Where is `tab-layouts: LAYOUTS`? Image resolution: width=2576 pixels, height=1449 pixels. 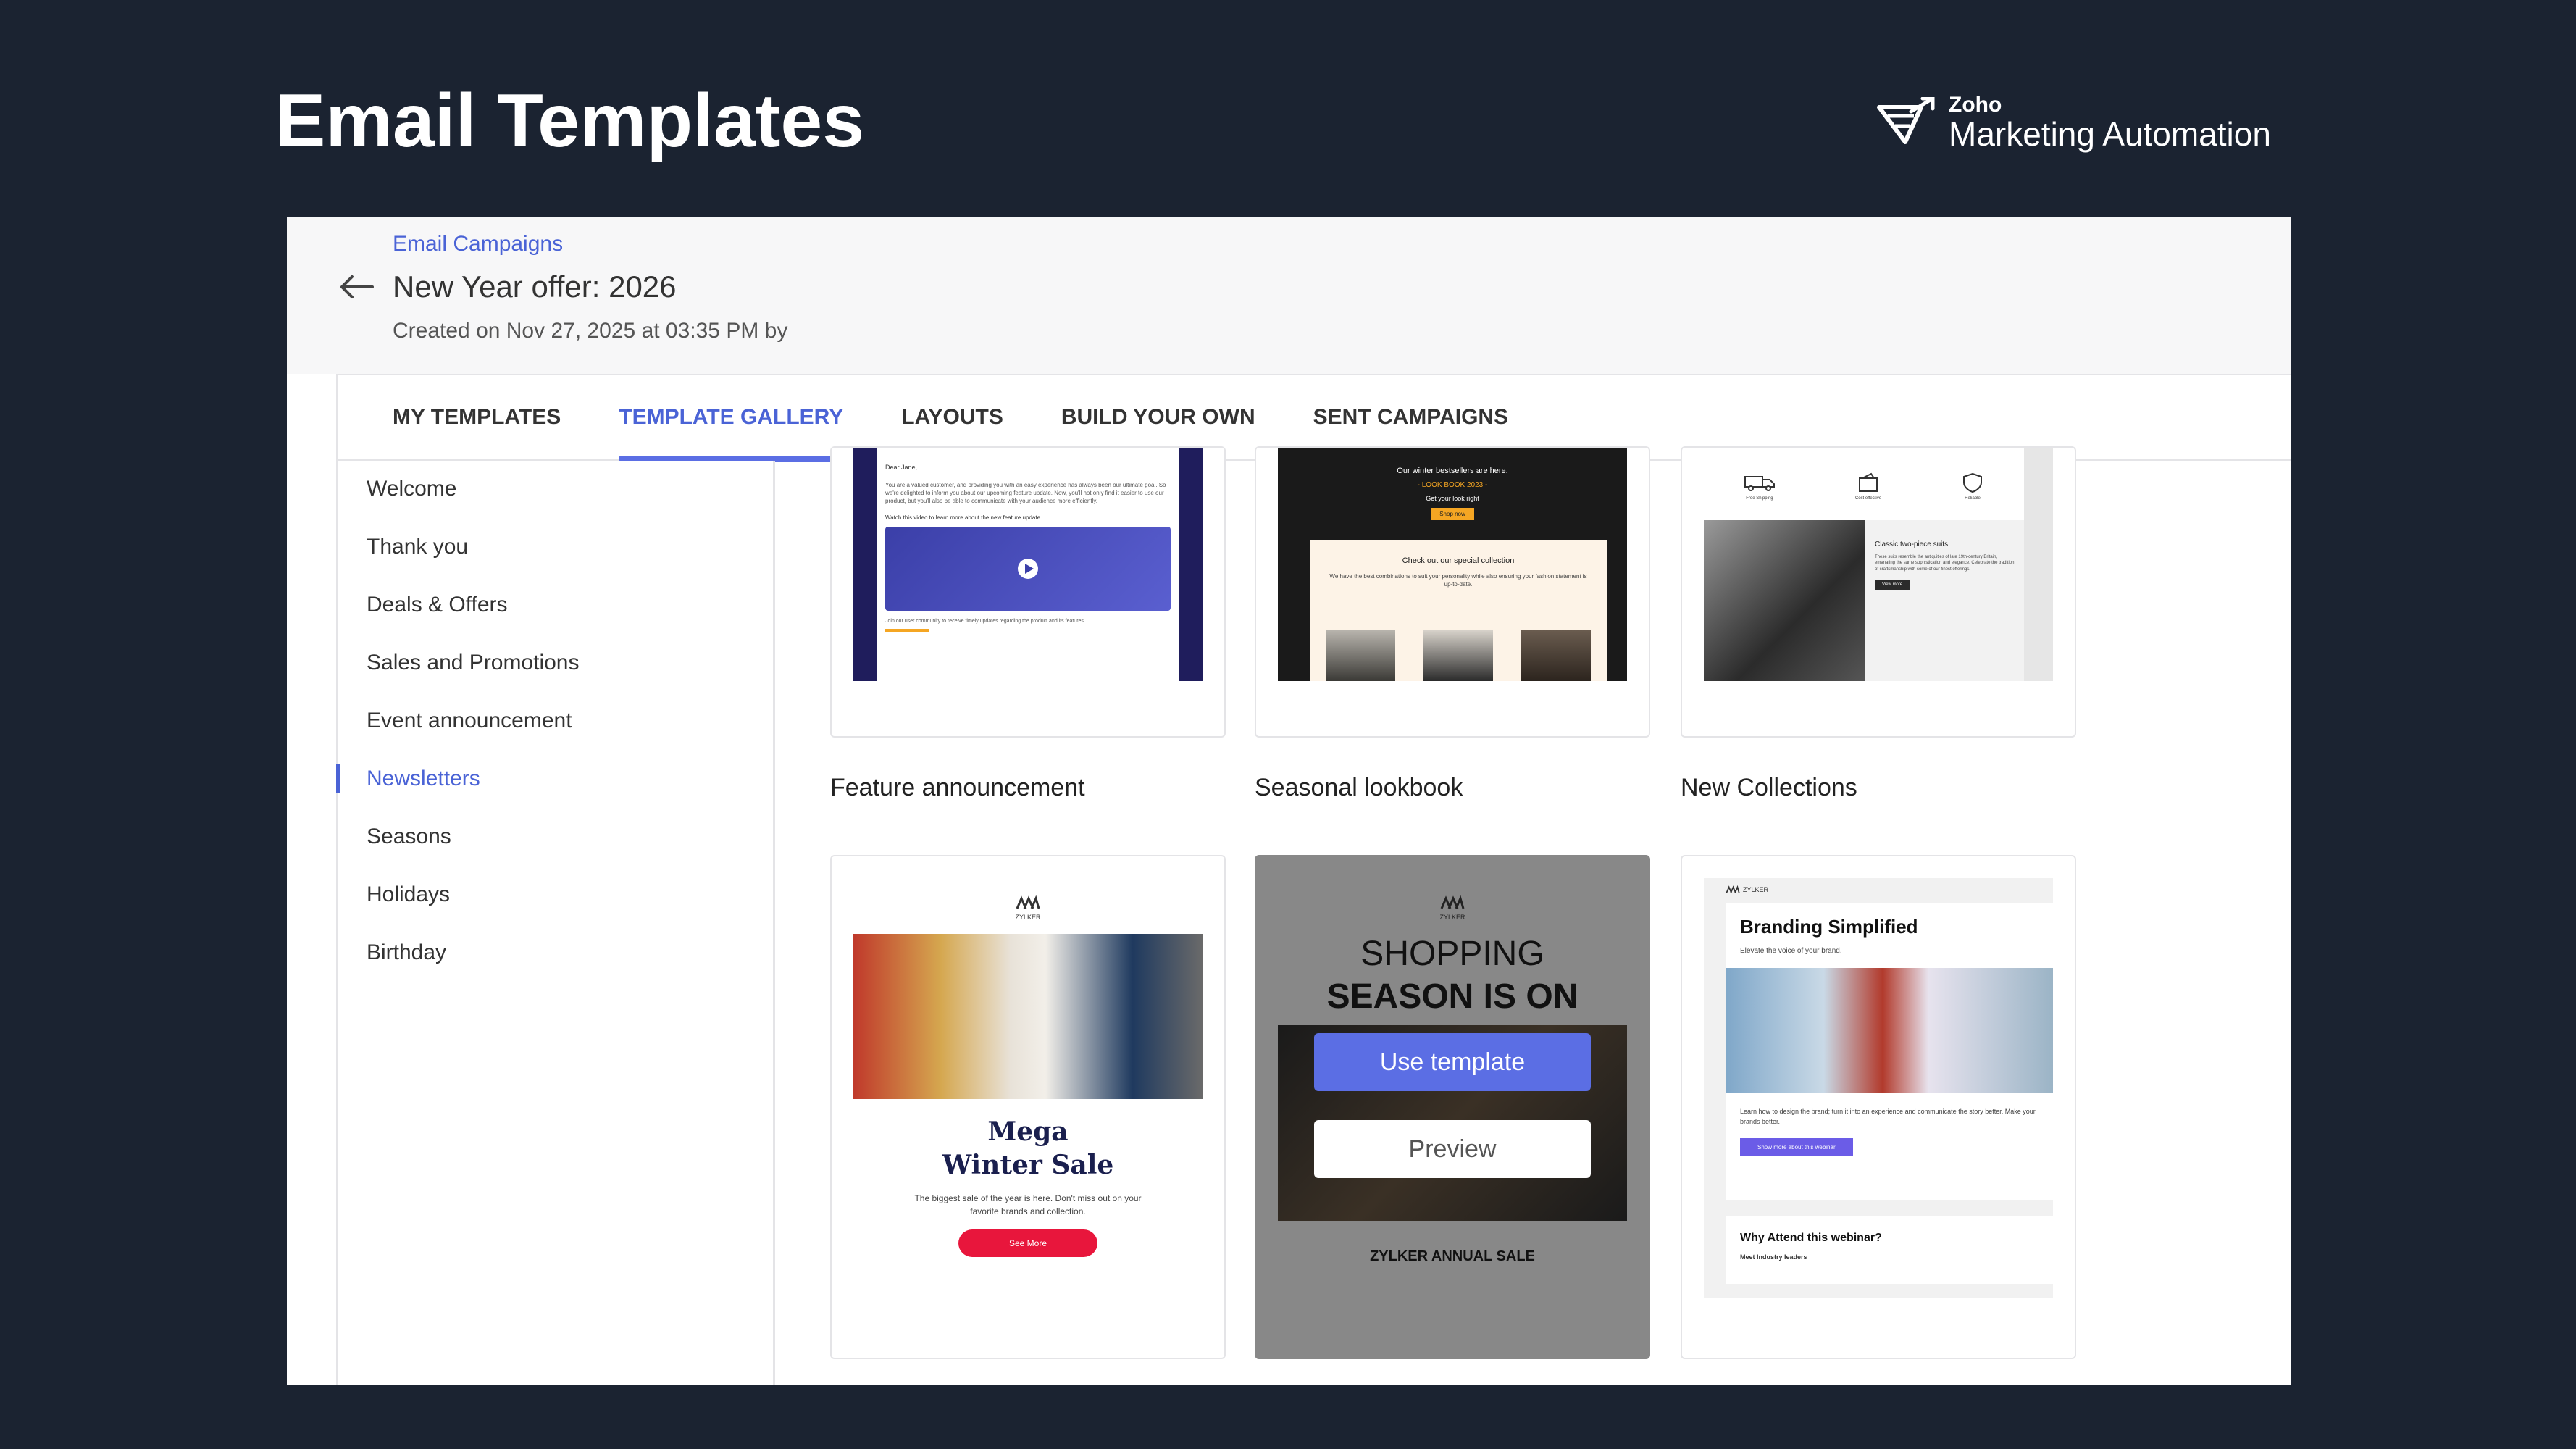 tab-layouts: LAYOUTS is located at coordinates (952, 418).